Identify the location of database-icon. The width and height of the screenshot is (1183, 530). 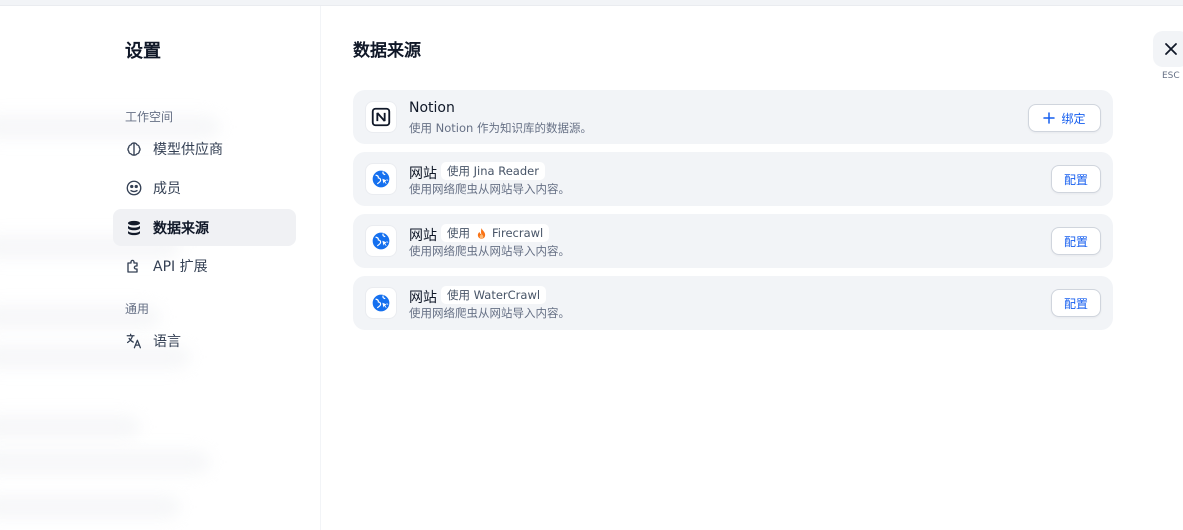
(134, 228).